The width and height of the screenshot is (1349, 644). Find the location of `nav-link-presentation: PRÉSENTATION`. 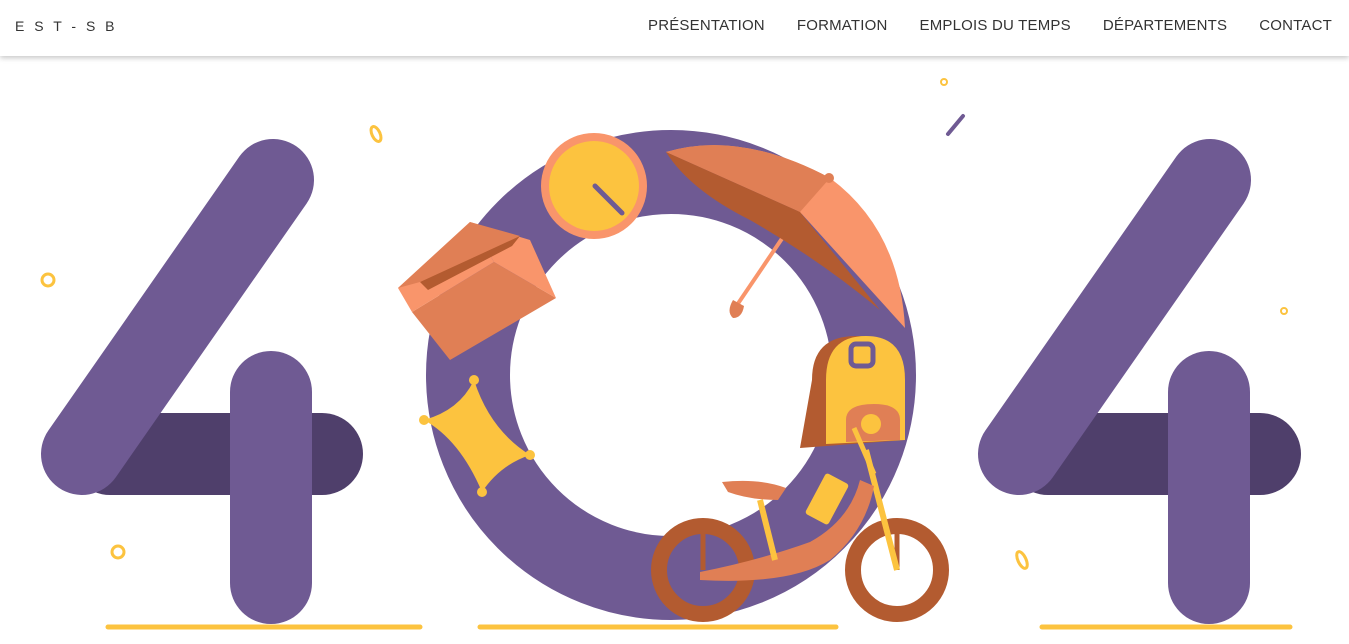

nav-link-presentation: PRÉSENTATION is located at coordinates (706, 25).